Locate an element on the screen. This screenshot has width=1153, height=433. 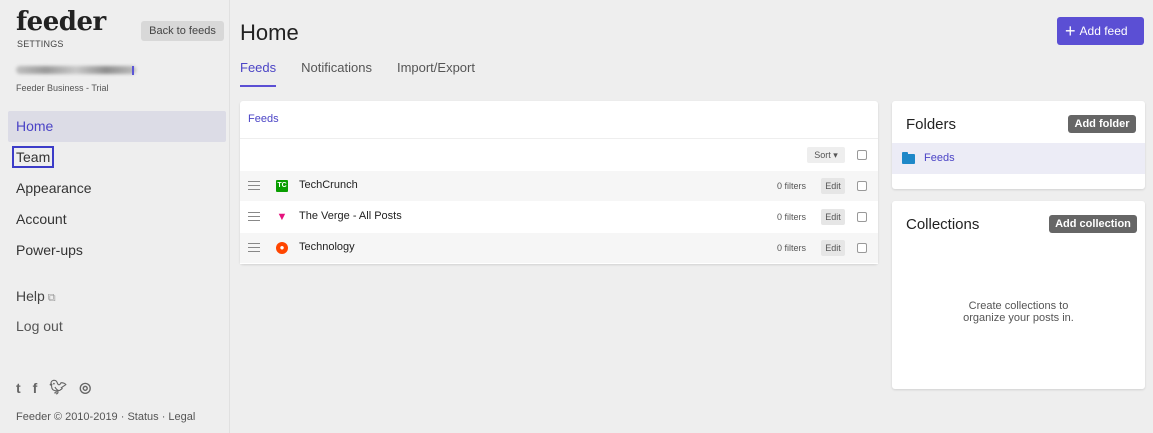
empty-line: Create collections to is located at coordinates (1018, 306).